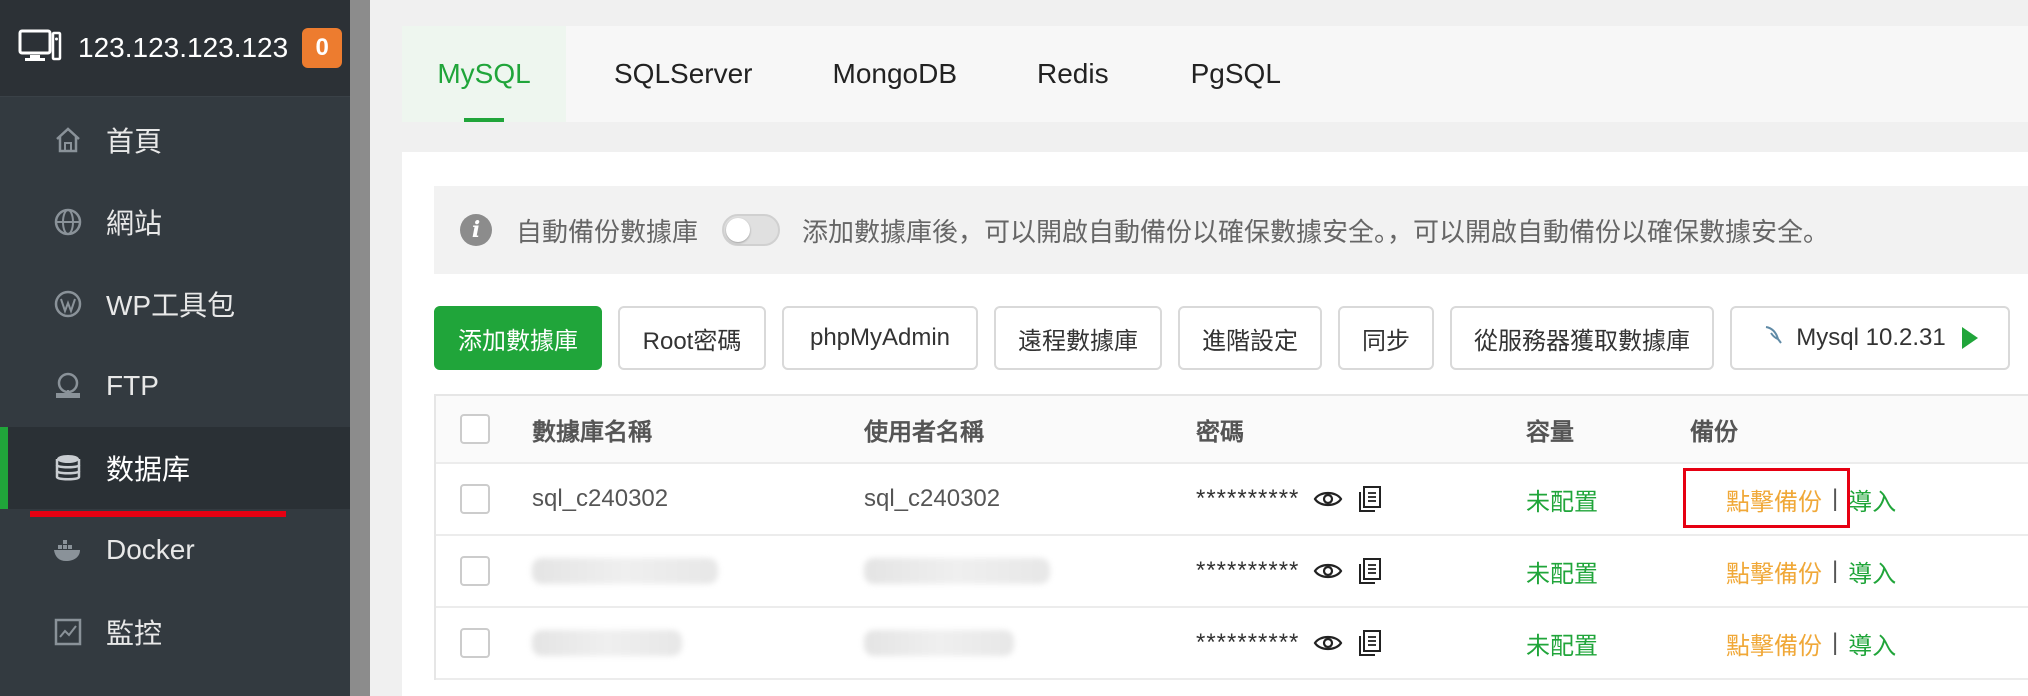 This screenshot has height=696, width=2028. I want to click on select-all-checkbox, so click(475, 429).